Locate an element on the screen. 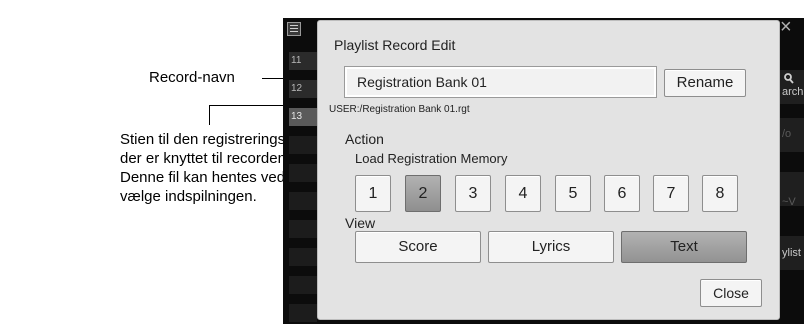 This screenshot has height=324, width=804. action-label: Action is located at coordinates (364, 139).